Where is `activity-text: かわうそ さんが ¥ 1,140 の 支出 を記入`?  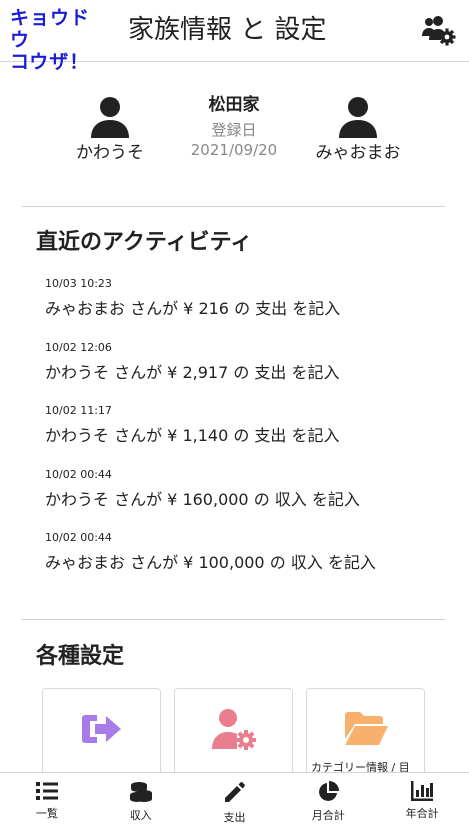 activity-text: かわうそ さんが ¥ 1,140 の 支出 を記入 is located at coordinates (192, 435).